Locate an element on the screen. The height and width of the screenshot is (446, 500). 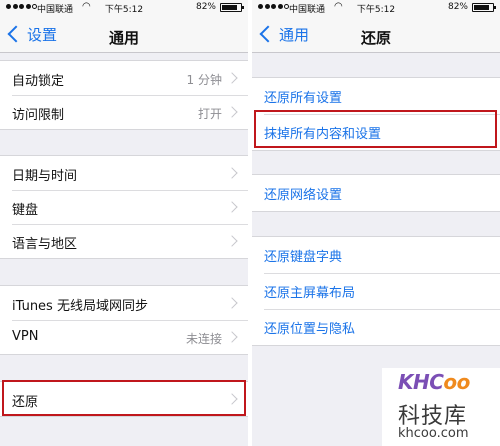
reset-group-network: 还原网络设置 is located at coordinates (376, 193).